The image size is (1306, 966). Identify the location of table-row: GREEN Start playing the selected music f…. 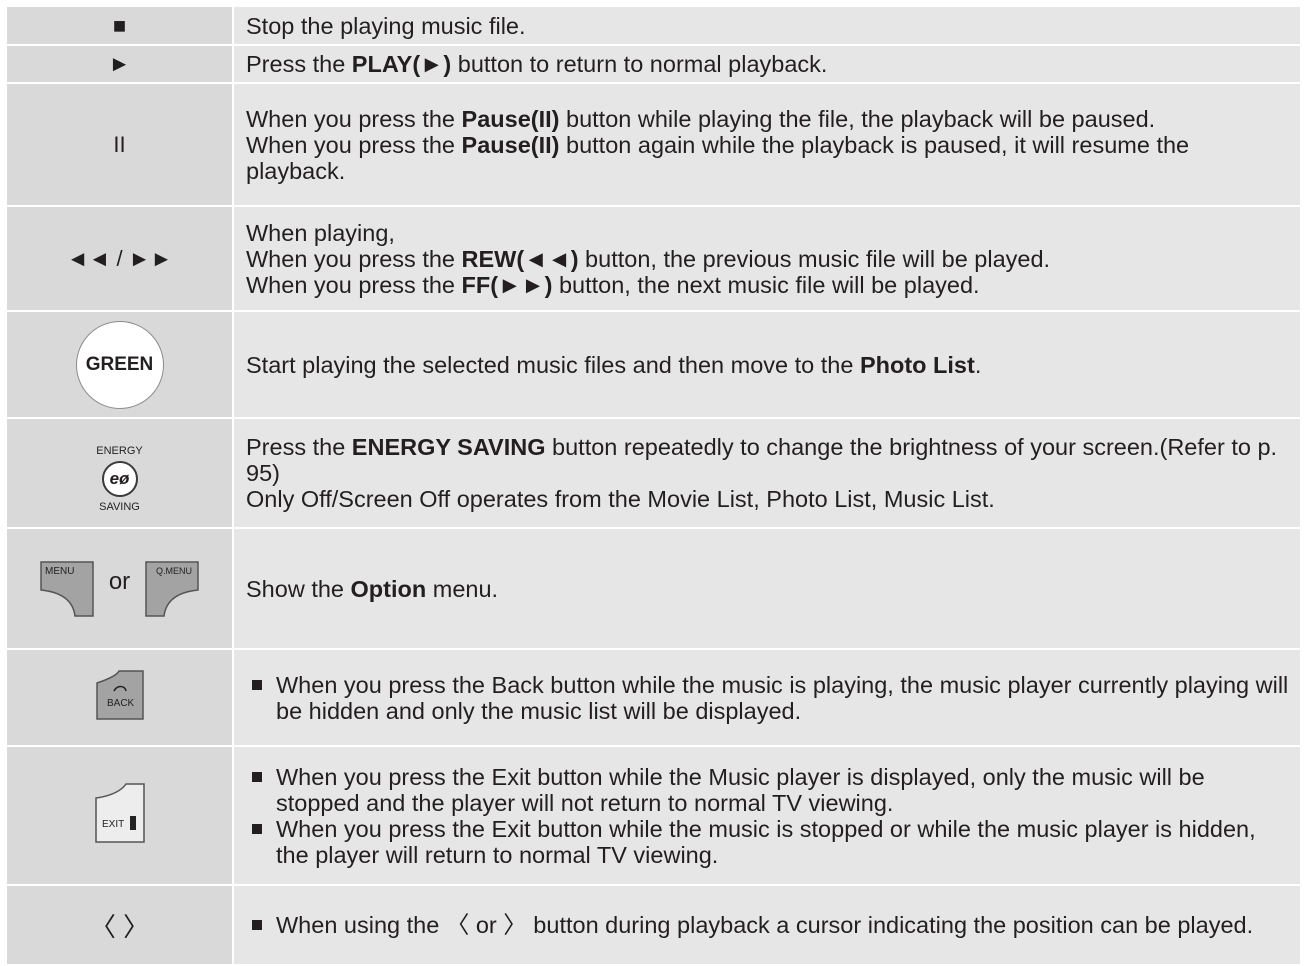
(653, 364).